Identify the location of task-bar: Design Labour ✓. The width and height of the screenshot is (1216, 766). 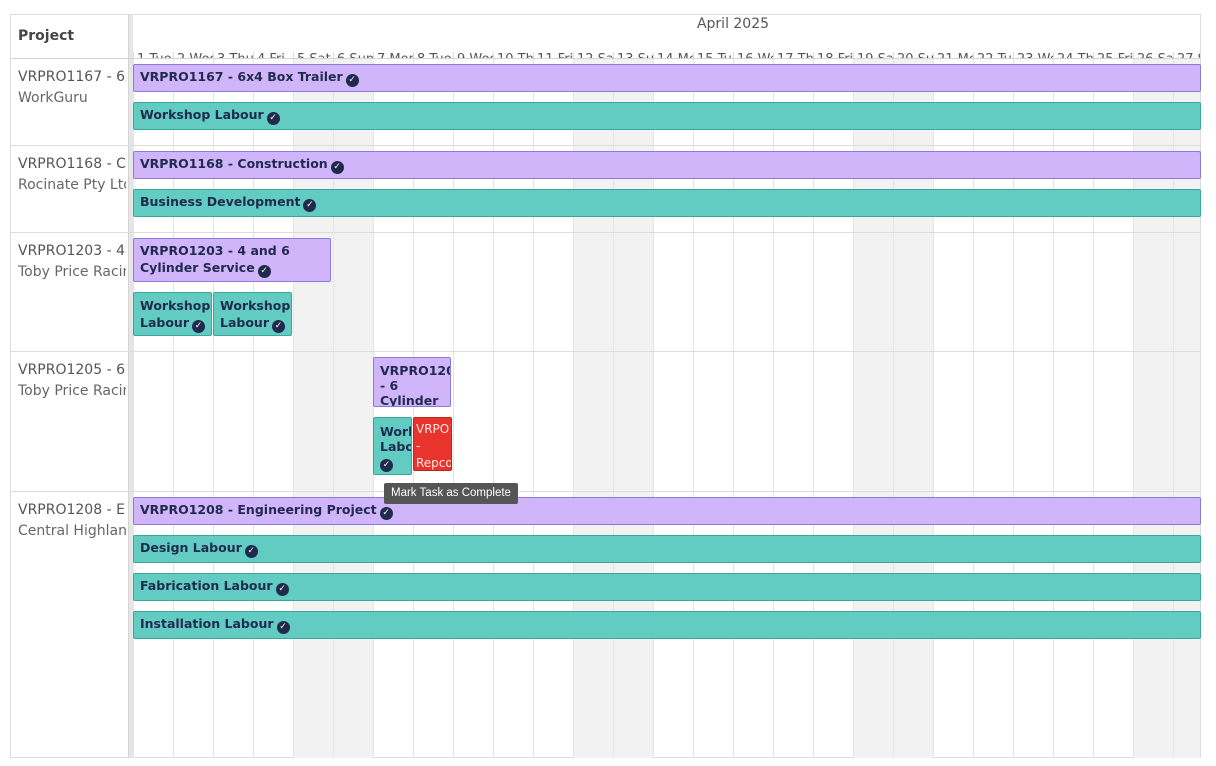
(667, 549).